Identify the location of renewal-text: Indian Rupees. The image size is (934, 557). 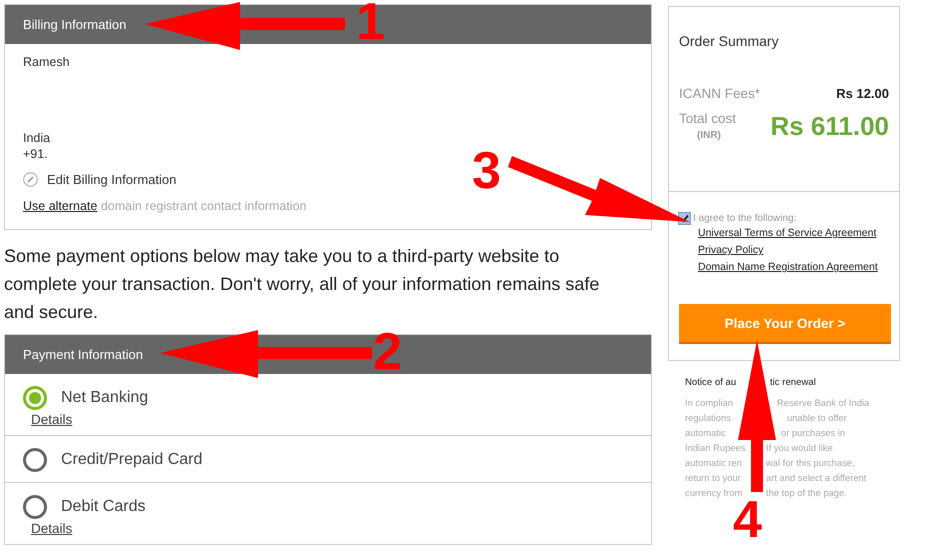
(715, 447).